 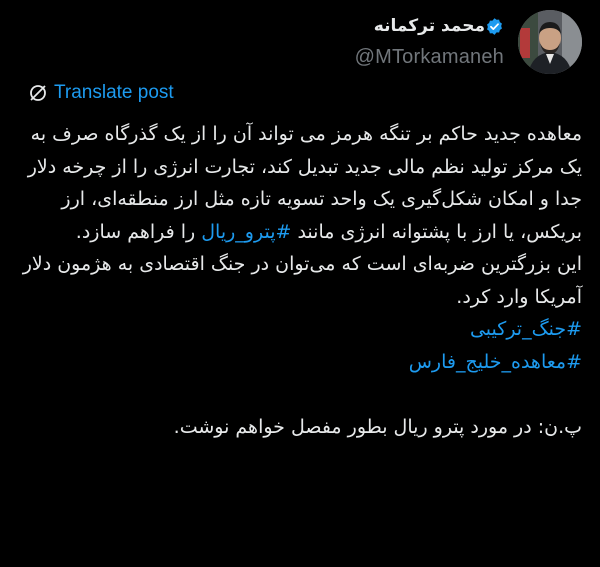 I want to click on author-display-name: محمد ترکمانه, so click(x=429, y=26).